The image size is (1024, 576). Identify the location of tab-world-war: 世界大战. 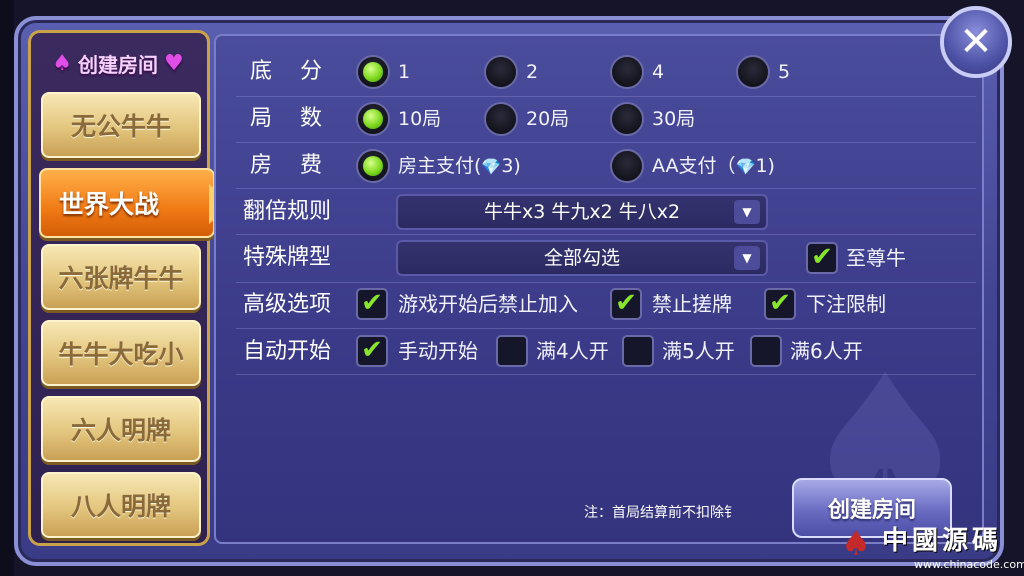
(135, 203).